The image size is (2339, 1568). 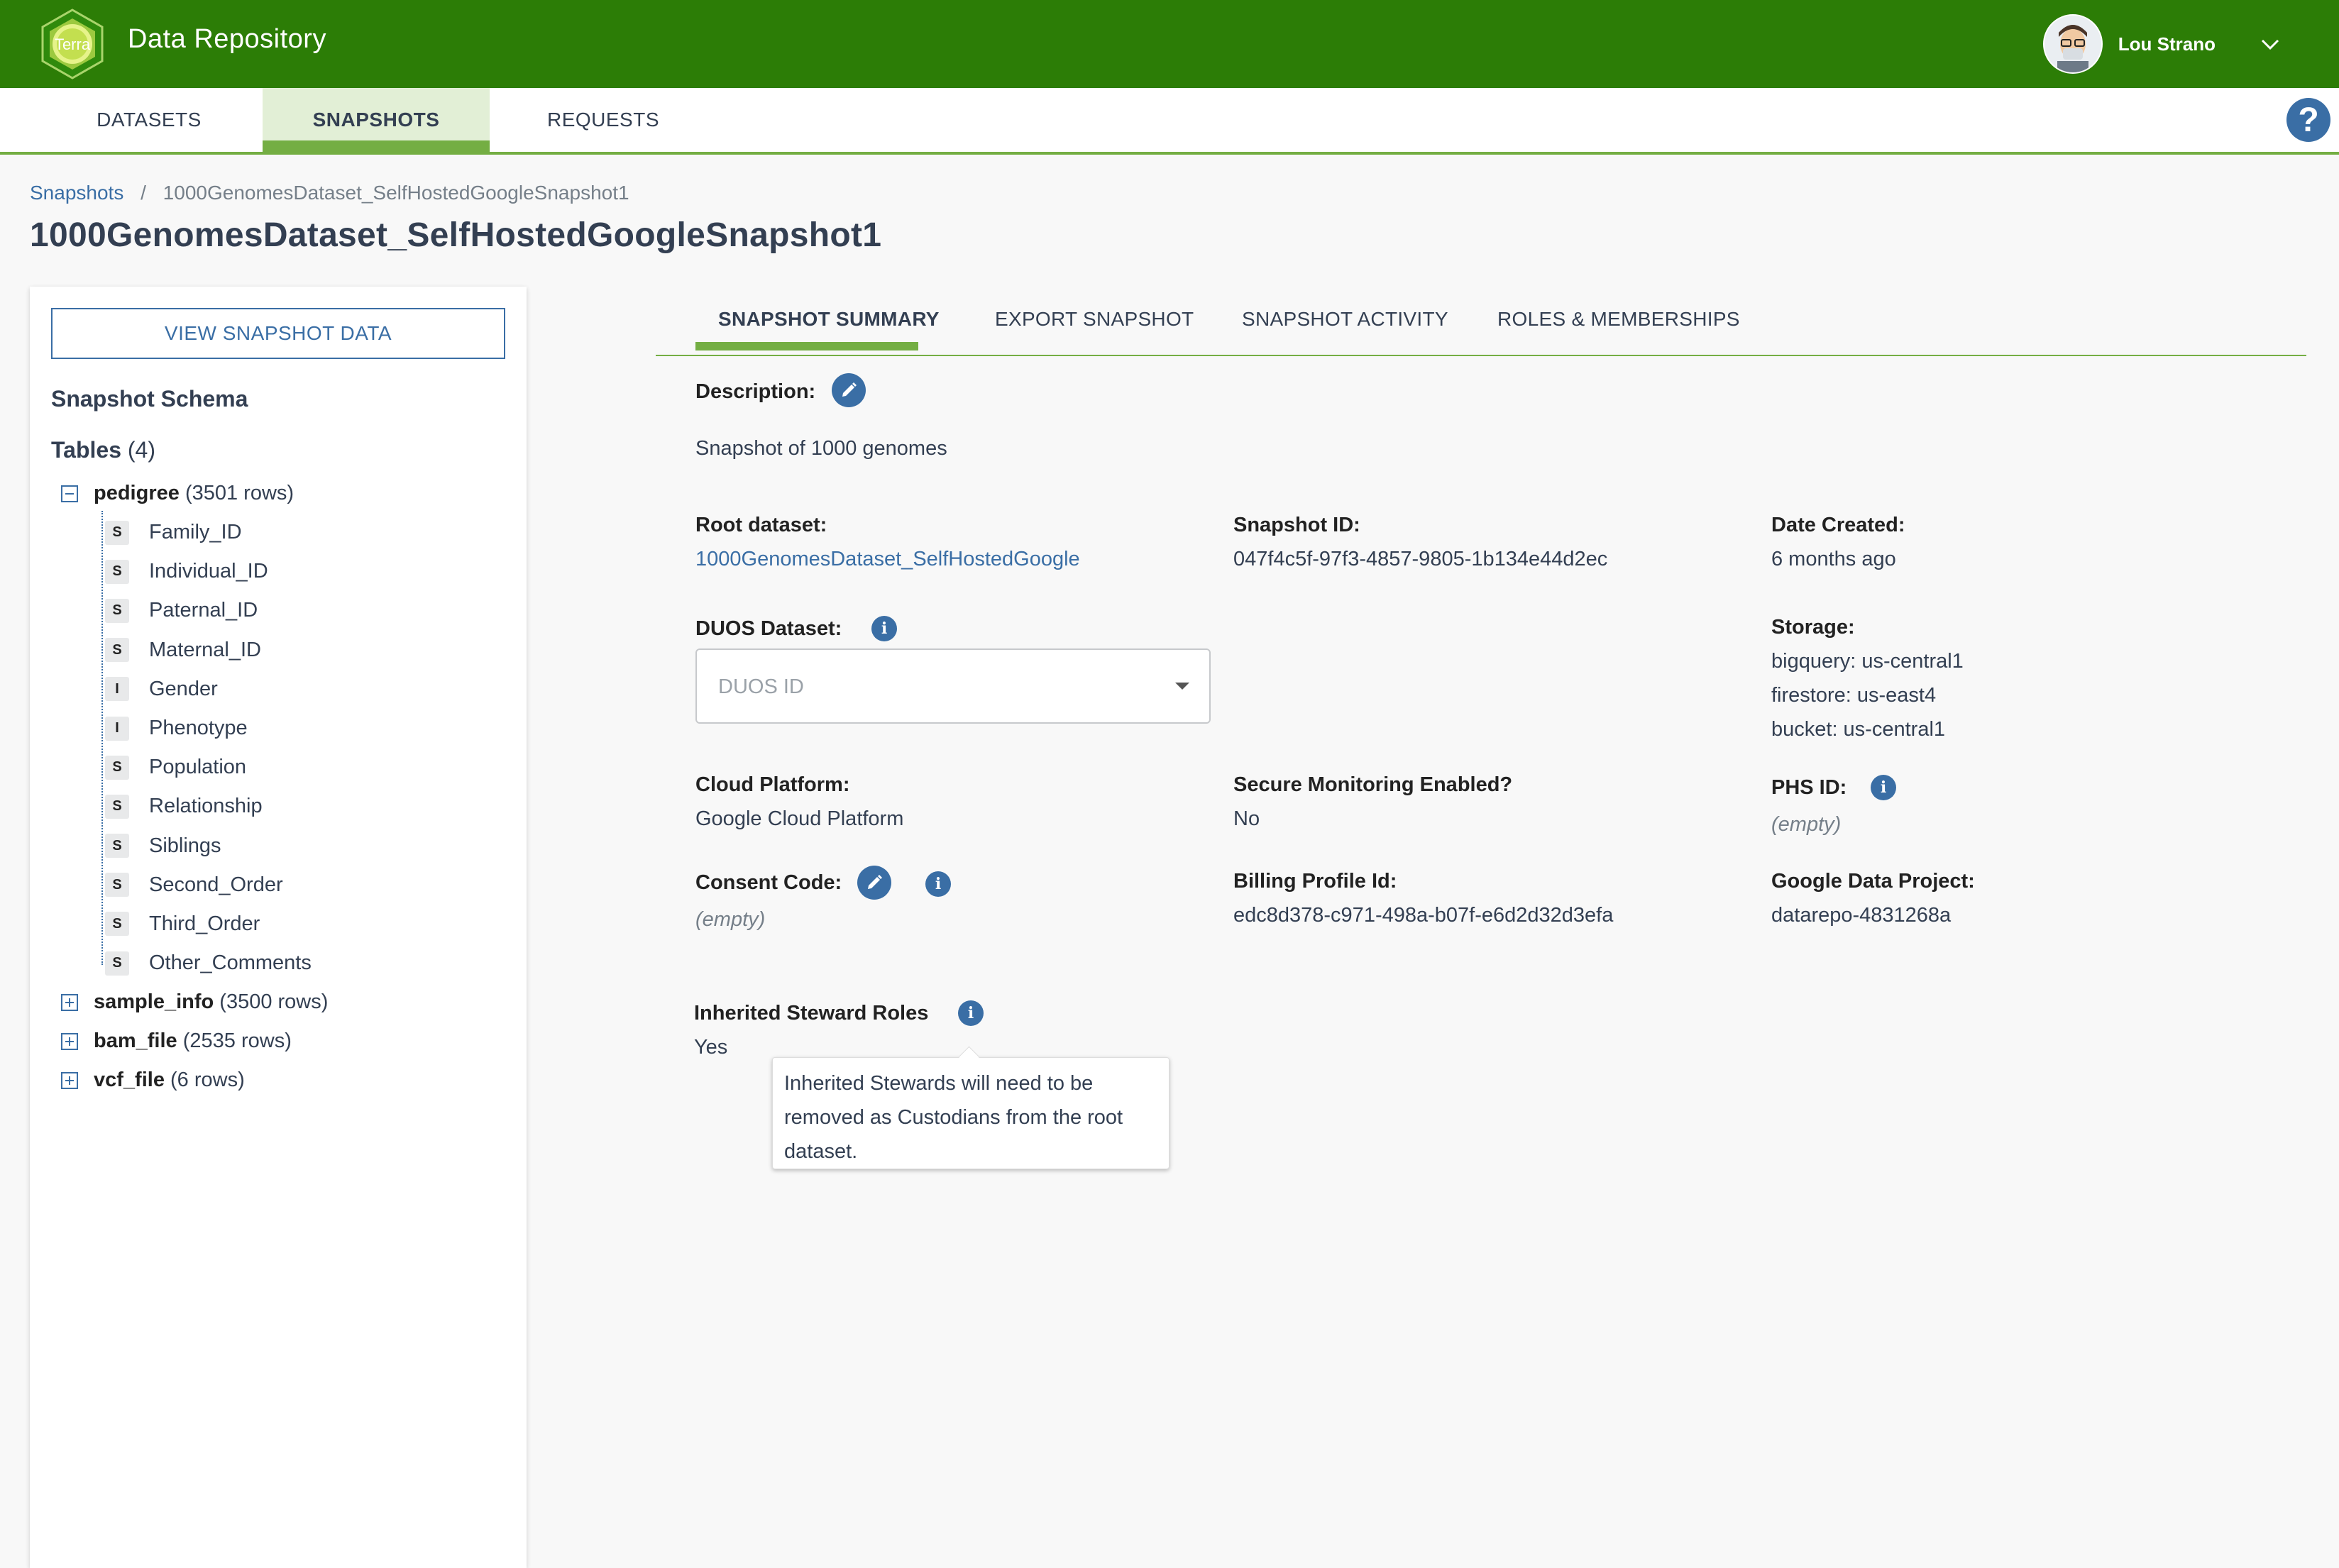 I want to click on column-row: S Other_Comments, so click(x=288, y=964).